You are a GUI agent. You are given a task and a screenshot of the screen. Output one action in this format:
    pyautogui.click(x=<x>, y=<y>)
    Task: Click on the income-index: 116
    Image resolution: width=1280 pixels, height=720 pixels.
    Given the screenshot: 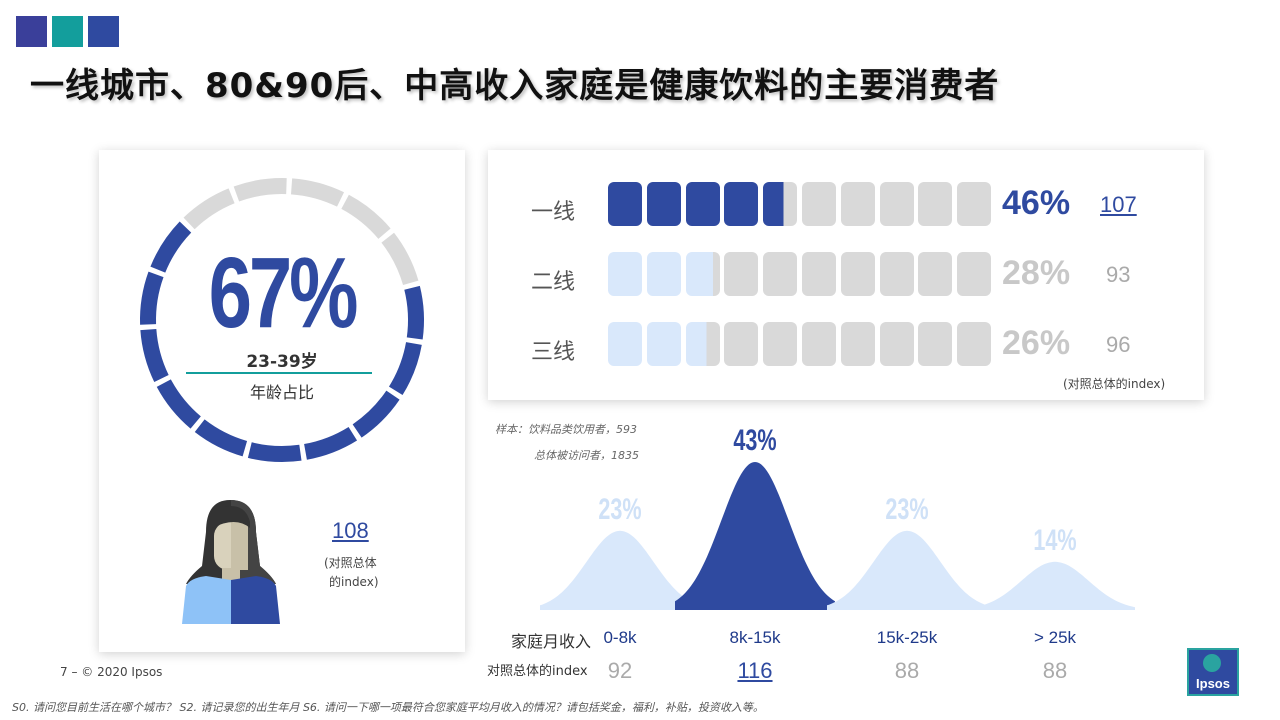 What is the action you would take?
    pyautogui.click(x=755, y=670)
    